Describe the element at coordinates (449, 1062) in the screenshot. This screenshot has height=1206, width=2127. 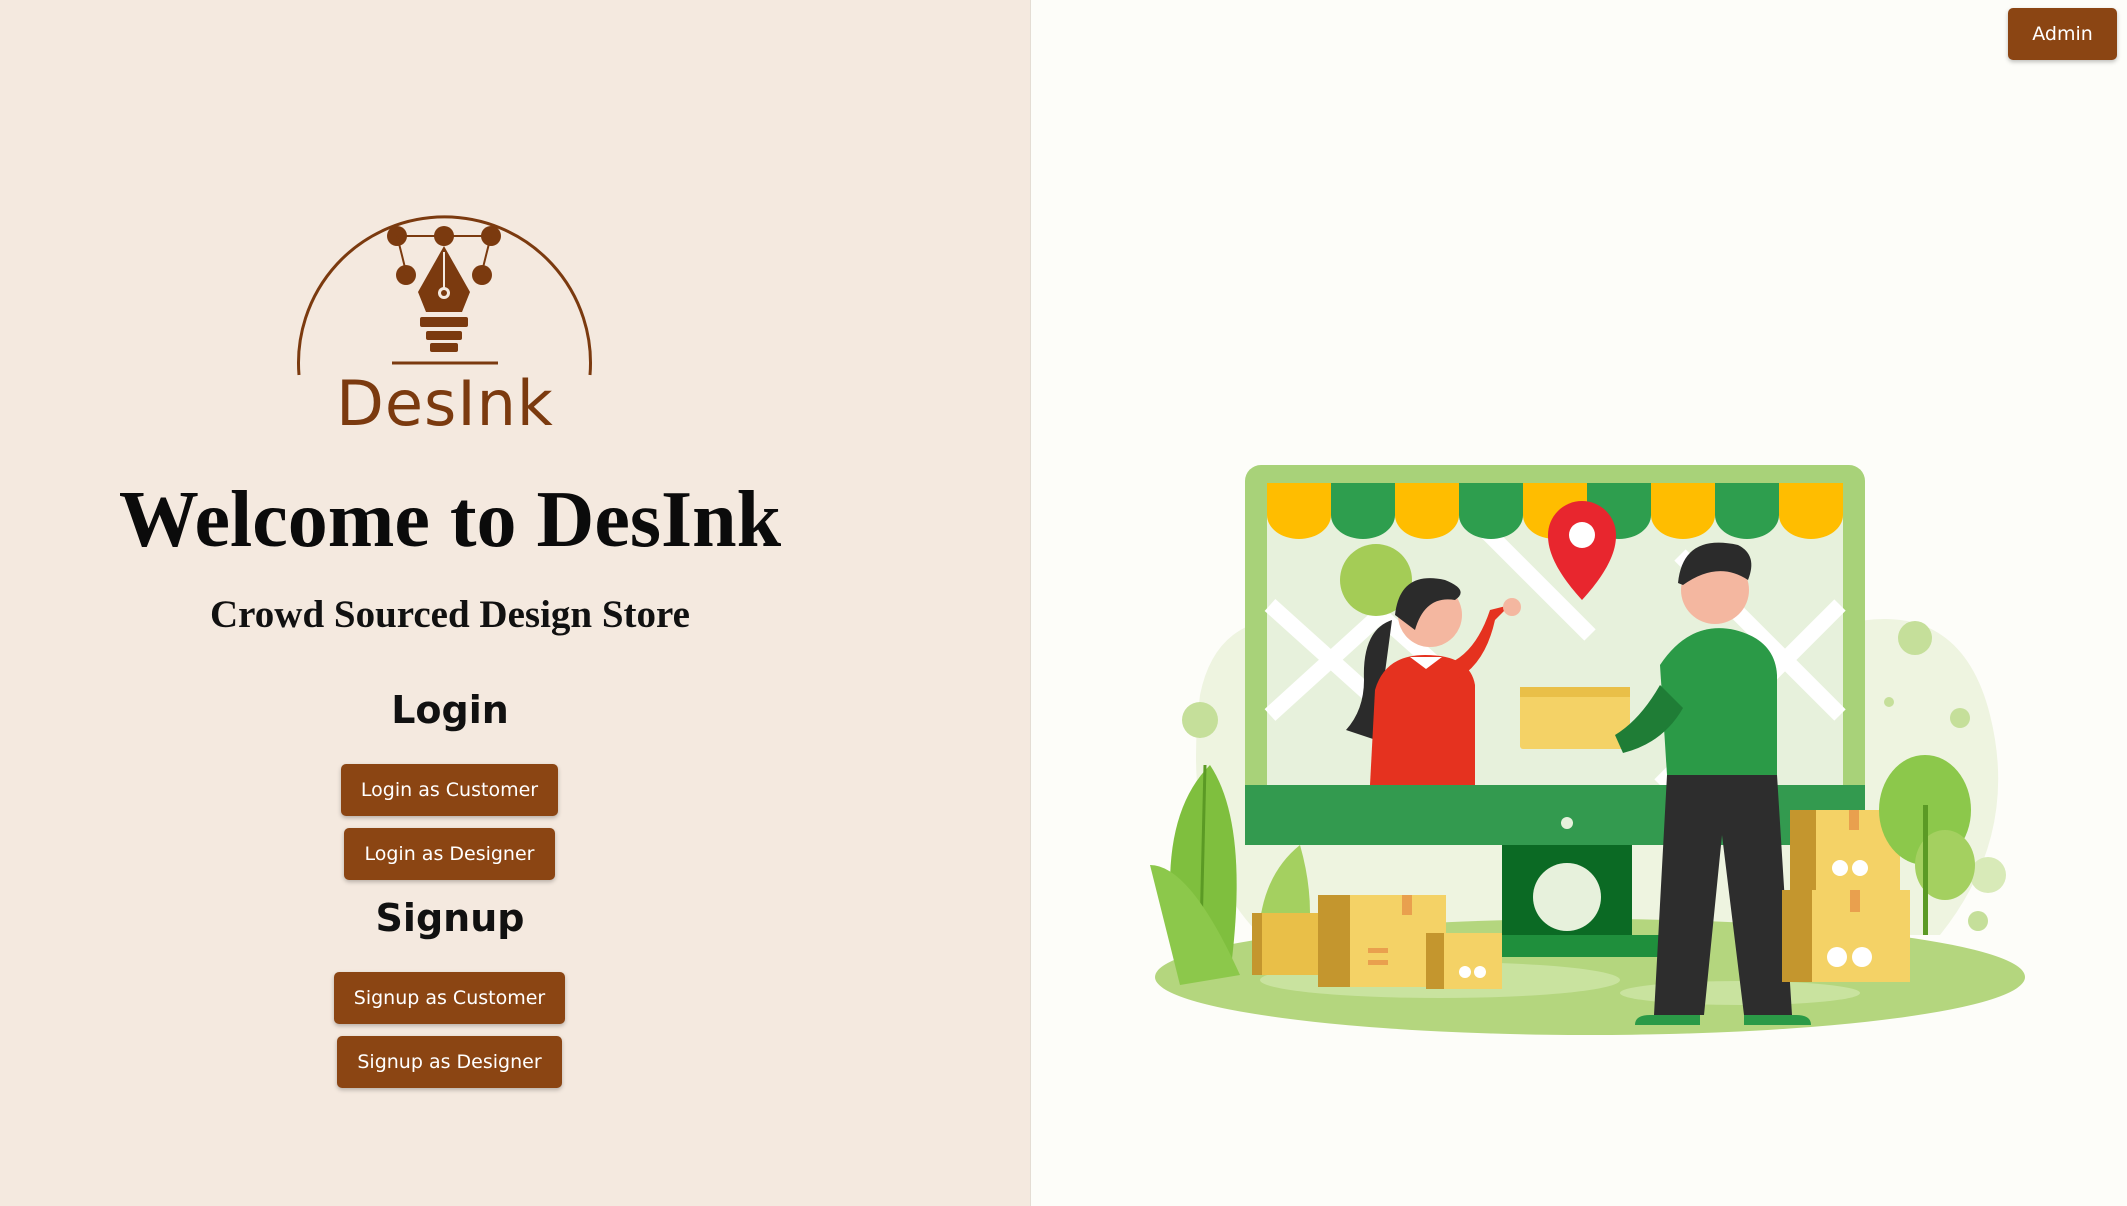
I see `signup-as-designer-button: Signup as Designer` at that location.